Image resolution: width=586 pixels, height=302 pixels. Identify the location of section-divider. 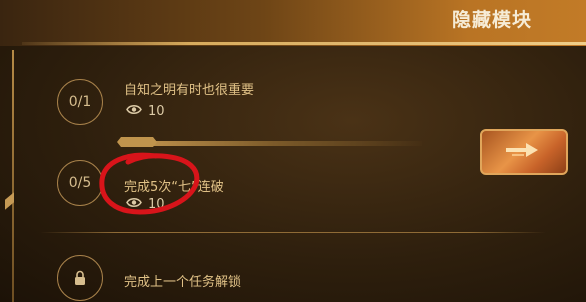
(293, 232).